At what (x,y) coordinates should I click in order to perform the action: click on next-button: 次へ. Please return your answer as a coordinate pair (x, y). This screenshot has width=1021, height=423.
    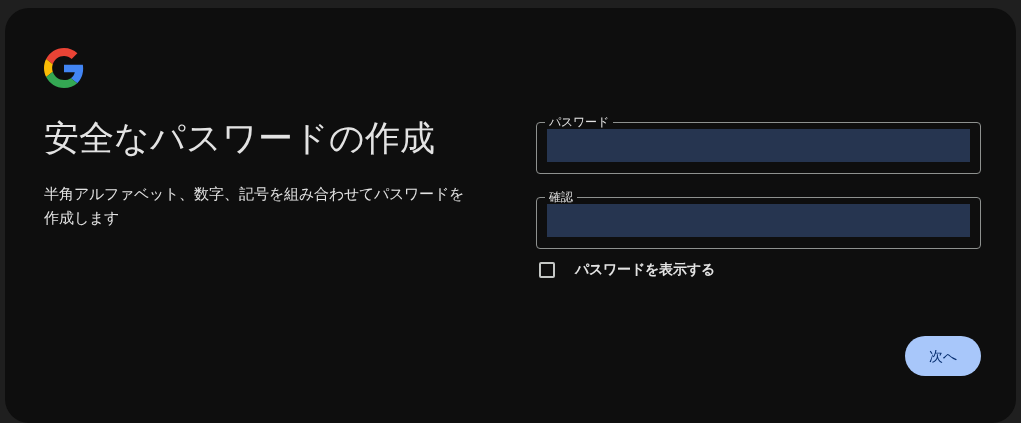
    Looking at the image, I should click on (943, 356).